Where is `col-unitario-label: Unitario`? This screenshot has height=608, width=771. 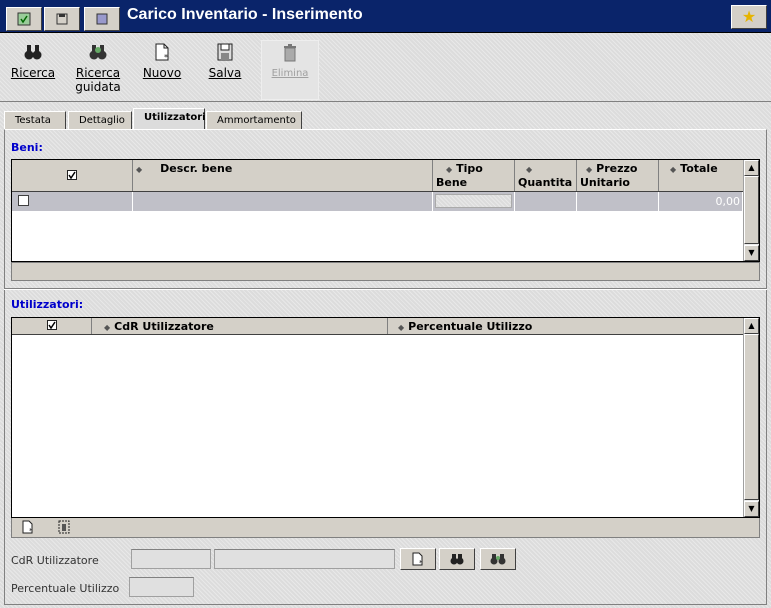 col-unitario-label: Unitario is located at coordinates (605, 182).